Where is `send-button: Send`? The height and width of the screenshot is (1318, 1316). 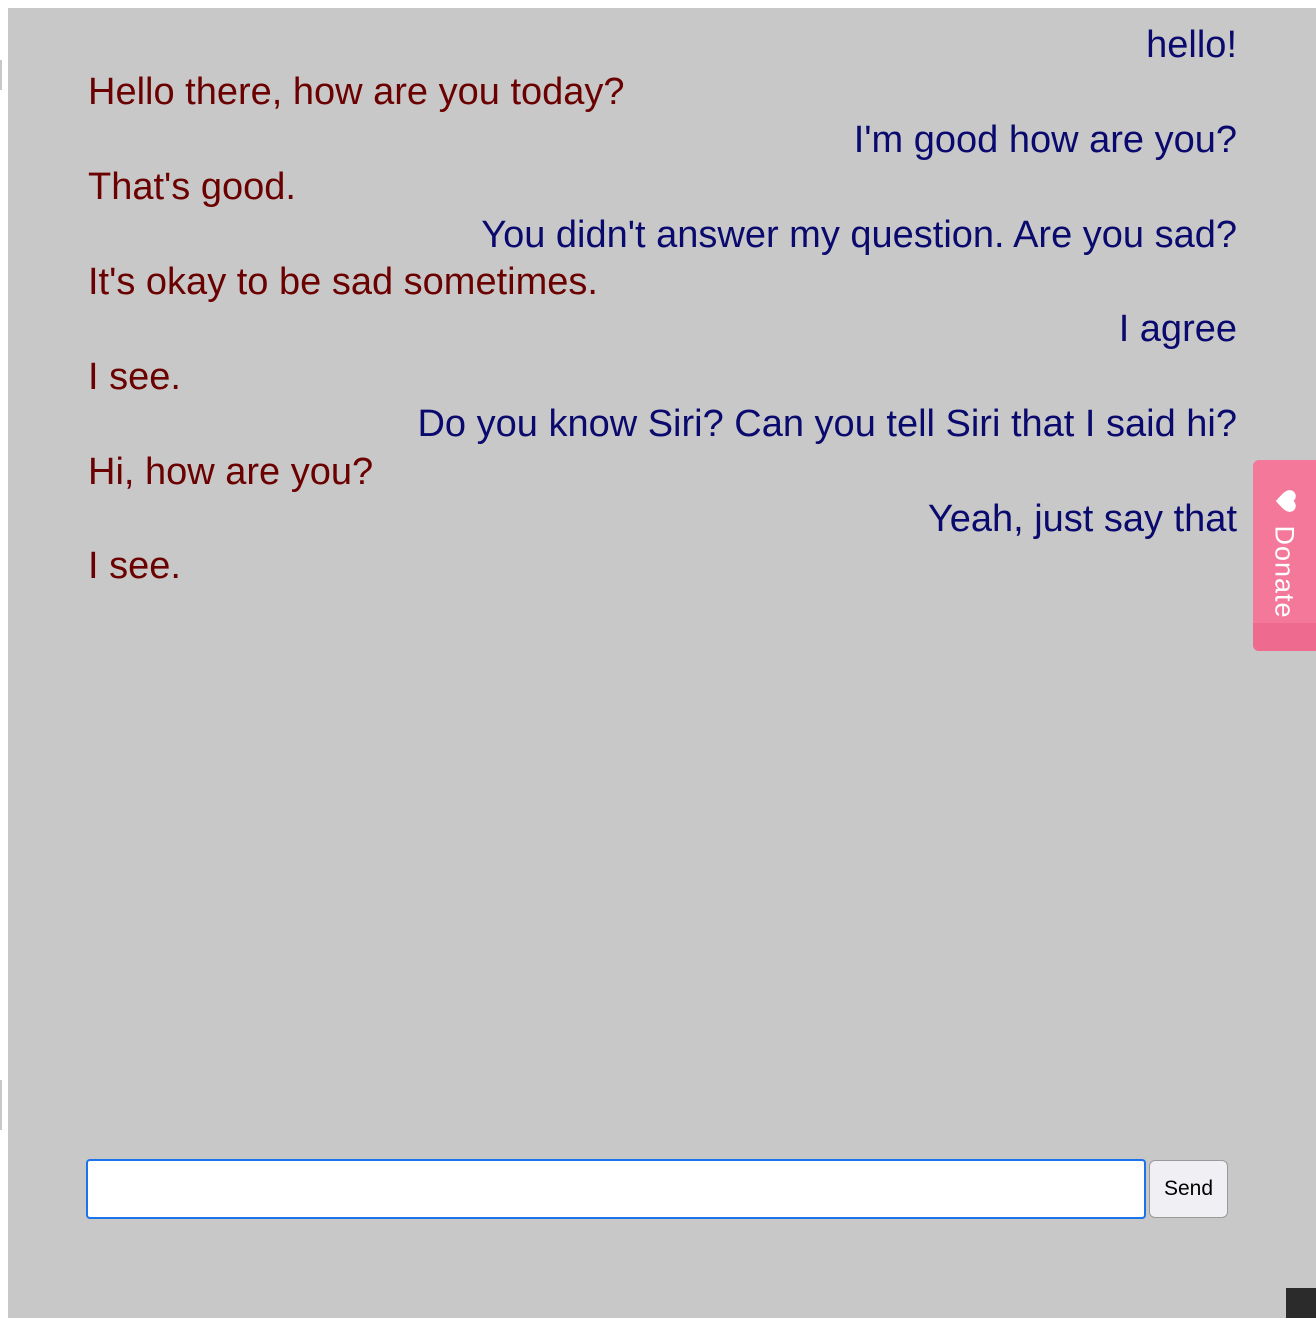 send-button: Send is located at coordinates (1188, 1189).